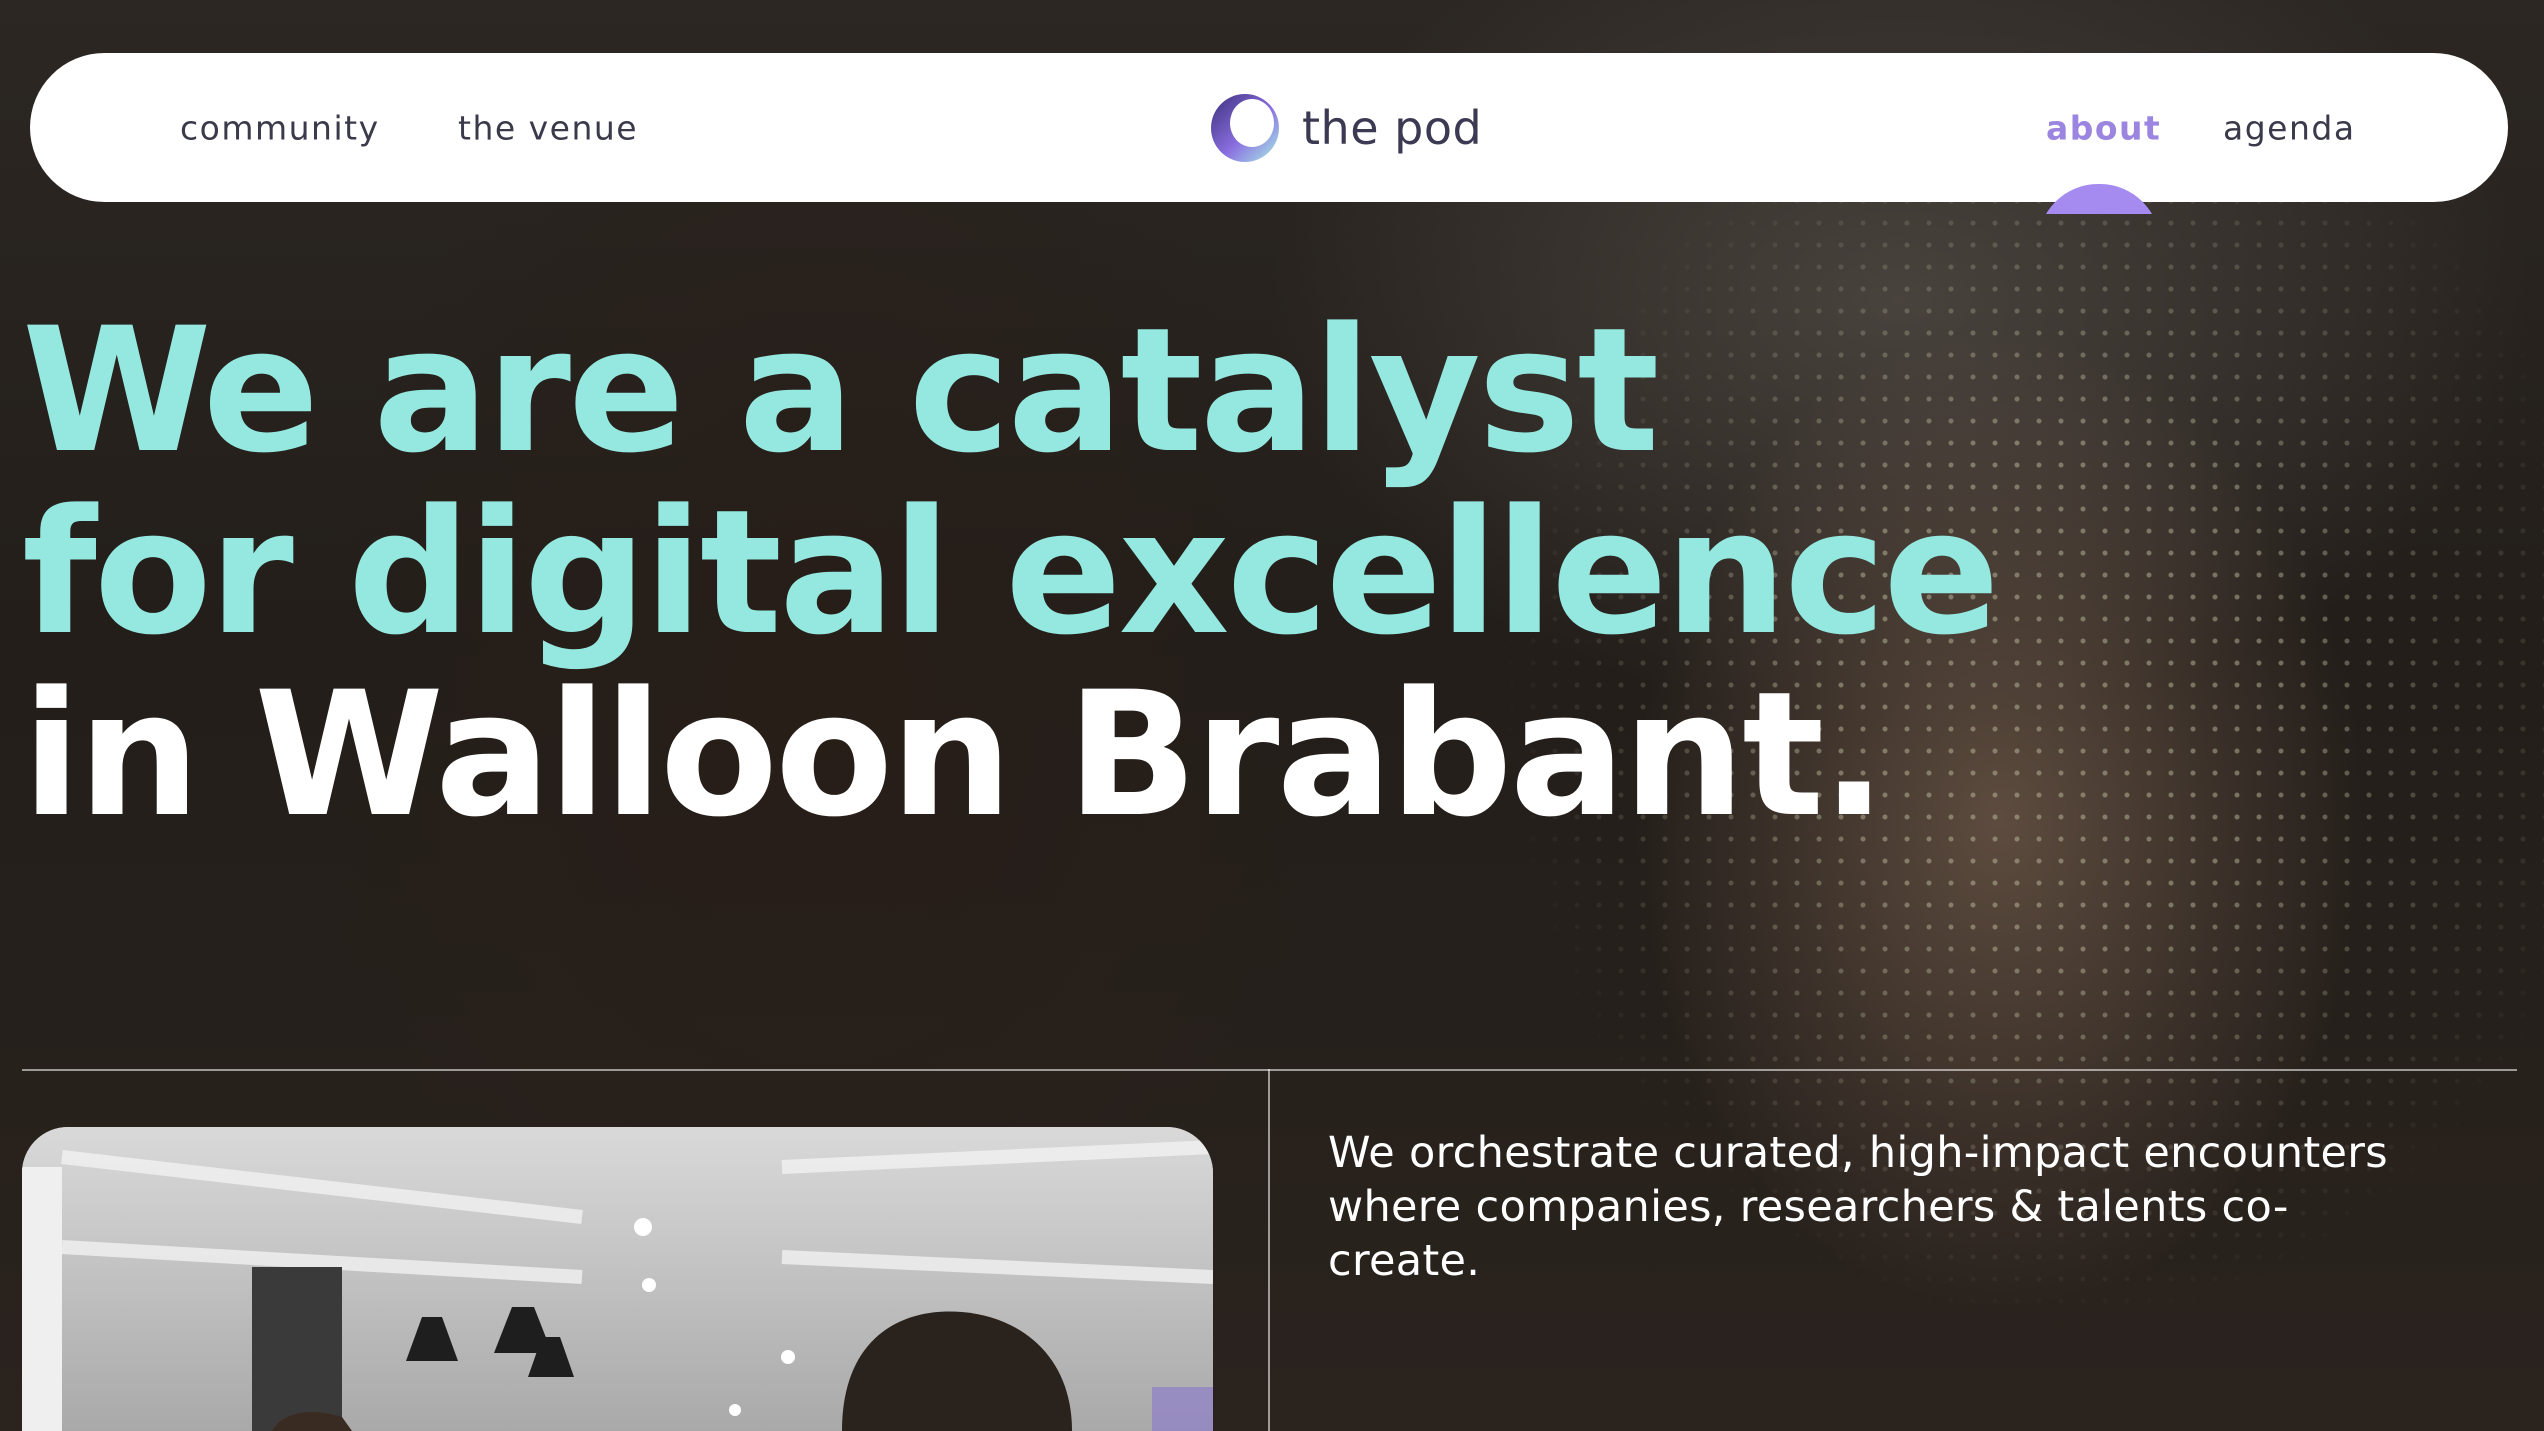 This screenshot has height=1431, width=2544. I want to click on hero-line-1: We are a catalyst, so click(840, 390).